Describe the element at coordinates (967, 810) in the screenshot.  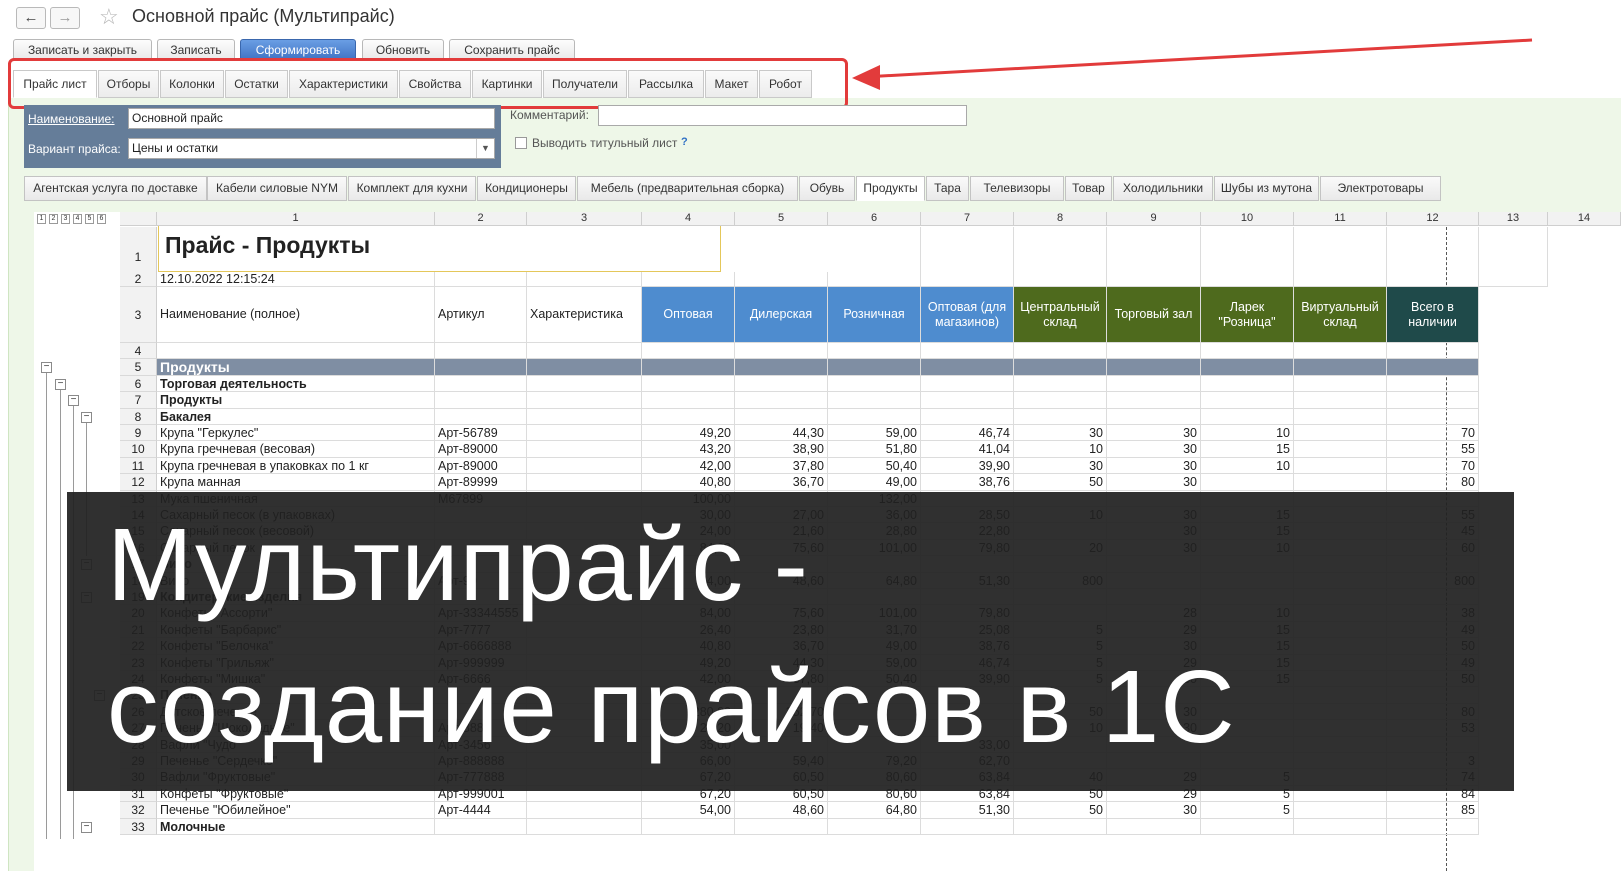
I see `sheet-cell: 51,30` at that location.